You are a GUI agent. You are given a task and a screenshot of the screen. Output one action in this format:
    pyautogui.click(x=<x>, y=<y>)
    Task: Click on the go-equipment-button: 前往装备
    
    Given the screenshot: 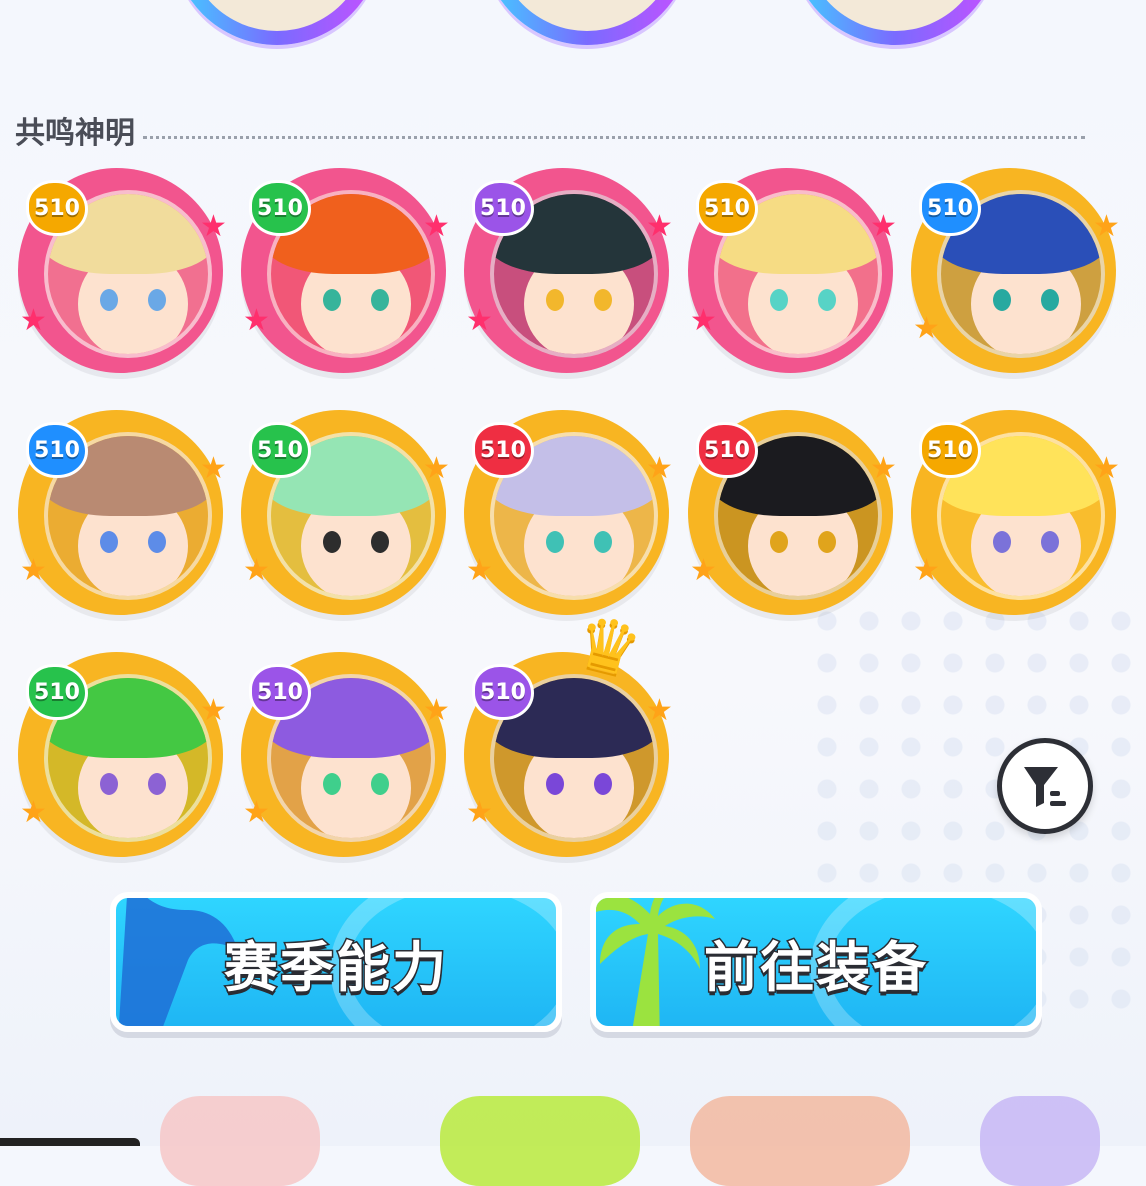 What is the action you would take?
    pyautogui.click(x=816, y=962)
    